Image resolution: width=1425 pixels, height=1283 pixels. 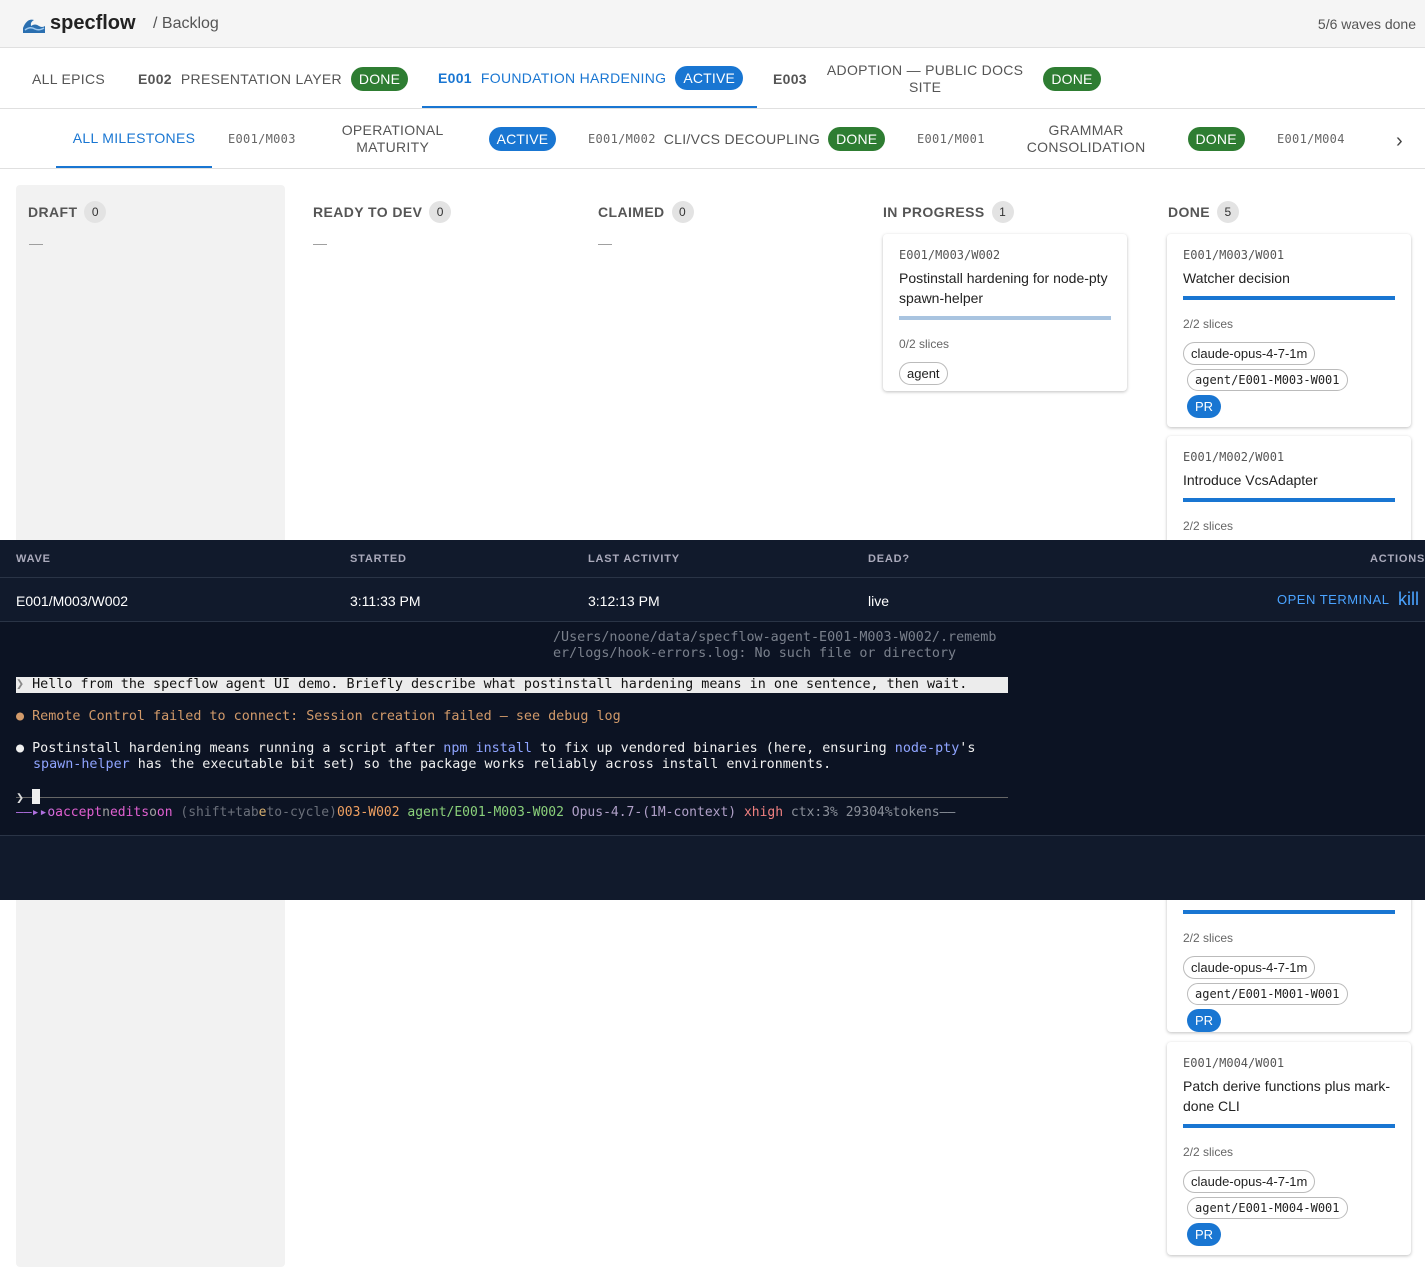 I want to click on tag-chip: agent, so click(x=923, y=373).